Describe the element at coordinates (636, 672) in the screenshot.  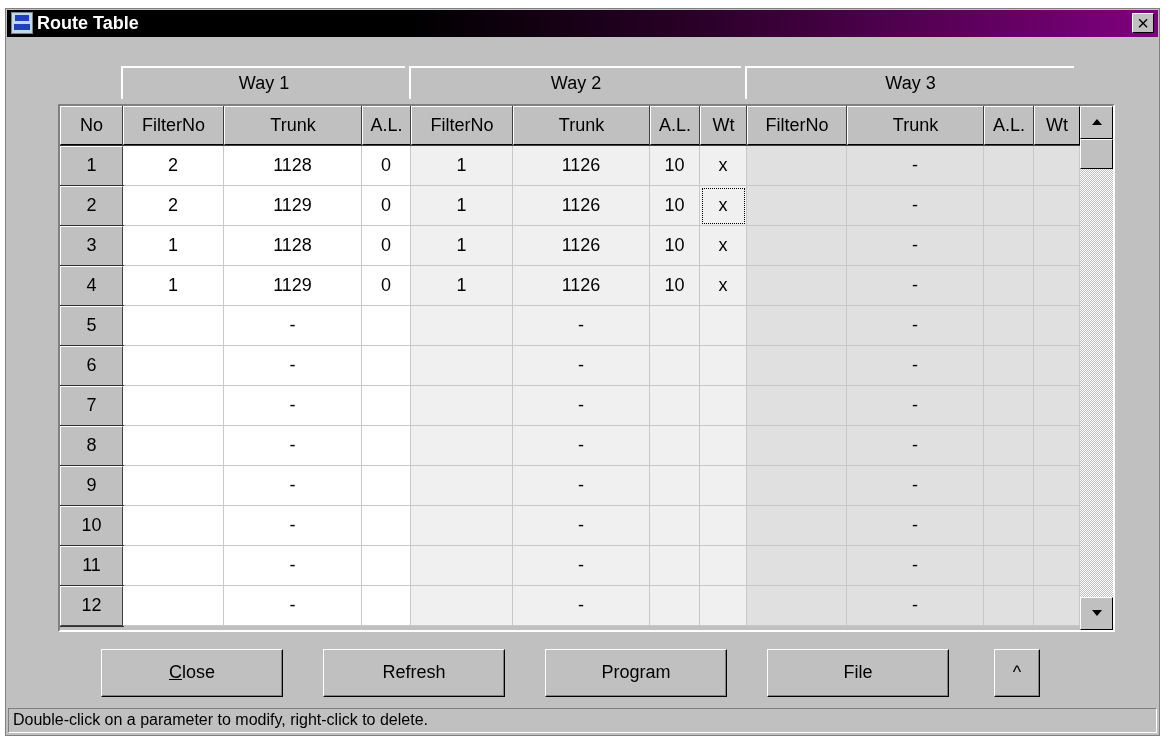
I see `dialog-button: Program` at that location.